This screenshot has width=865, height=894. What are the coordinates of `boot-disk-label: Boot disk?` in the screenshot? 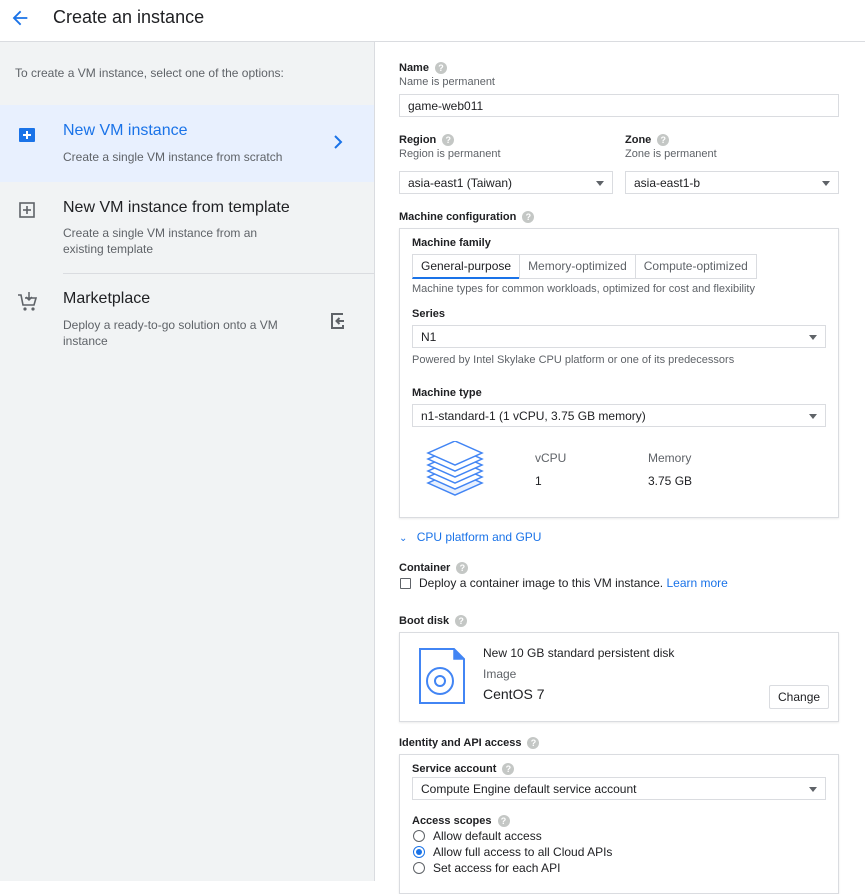 It's located at (433, 621).